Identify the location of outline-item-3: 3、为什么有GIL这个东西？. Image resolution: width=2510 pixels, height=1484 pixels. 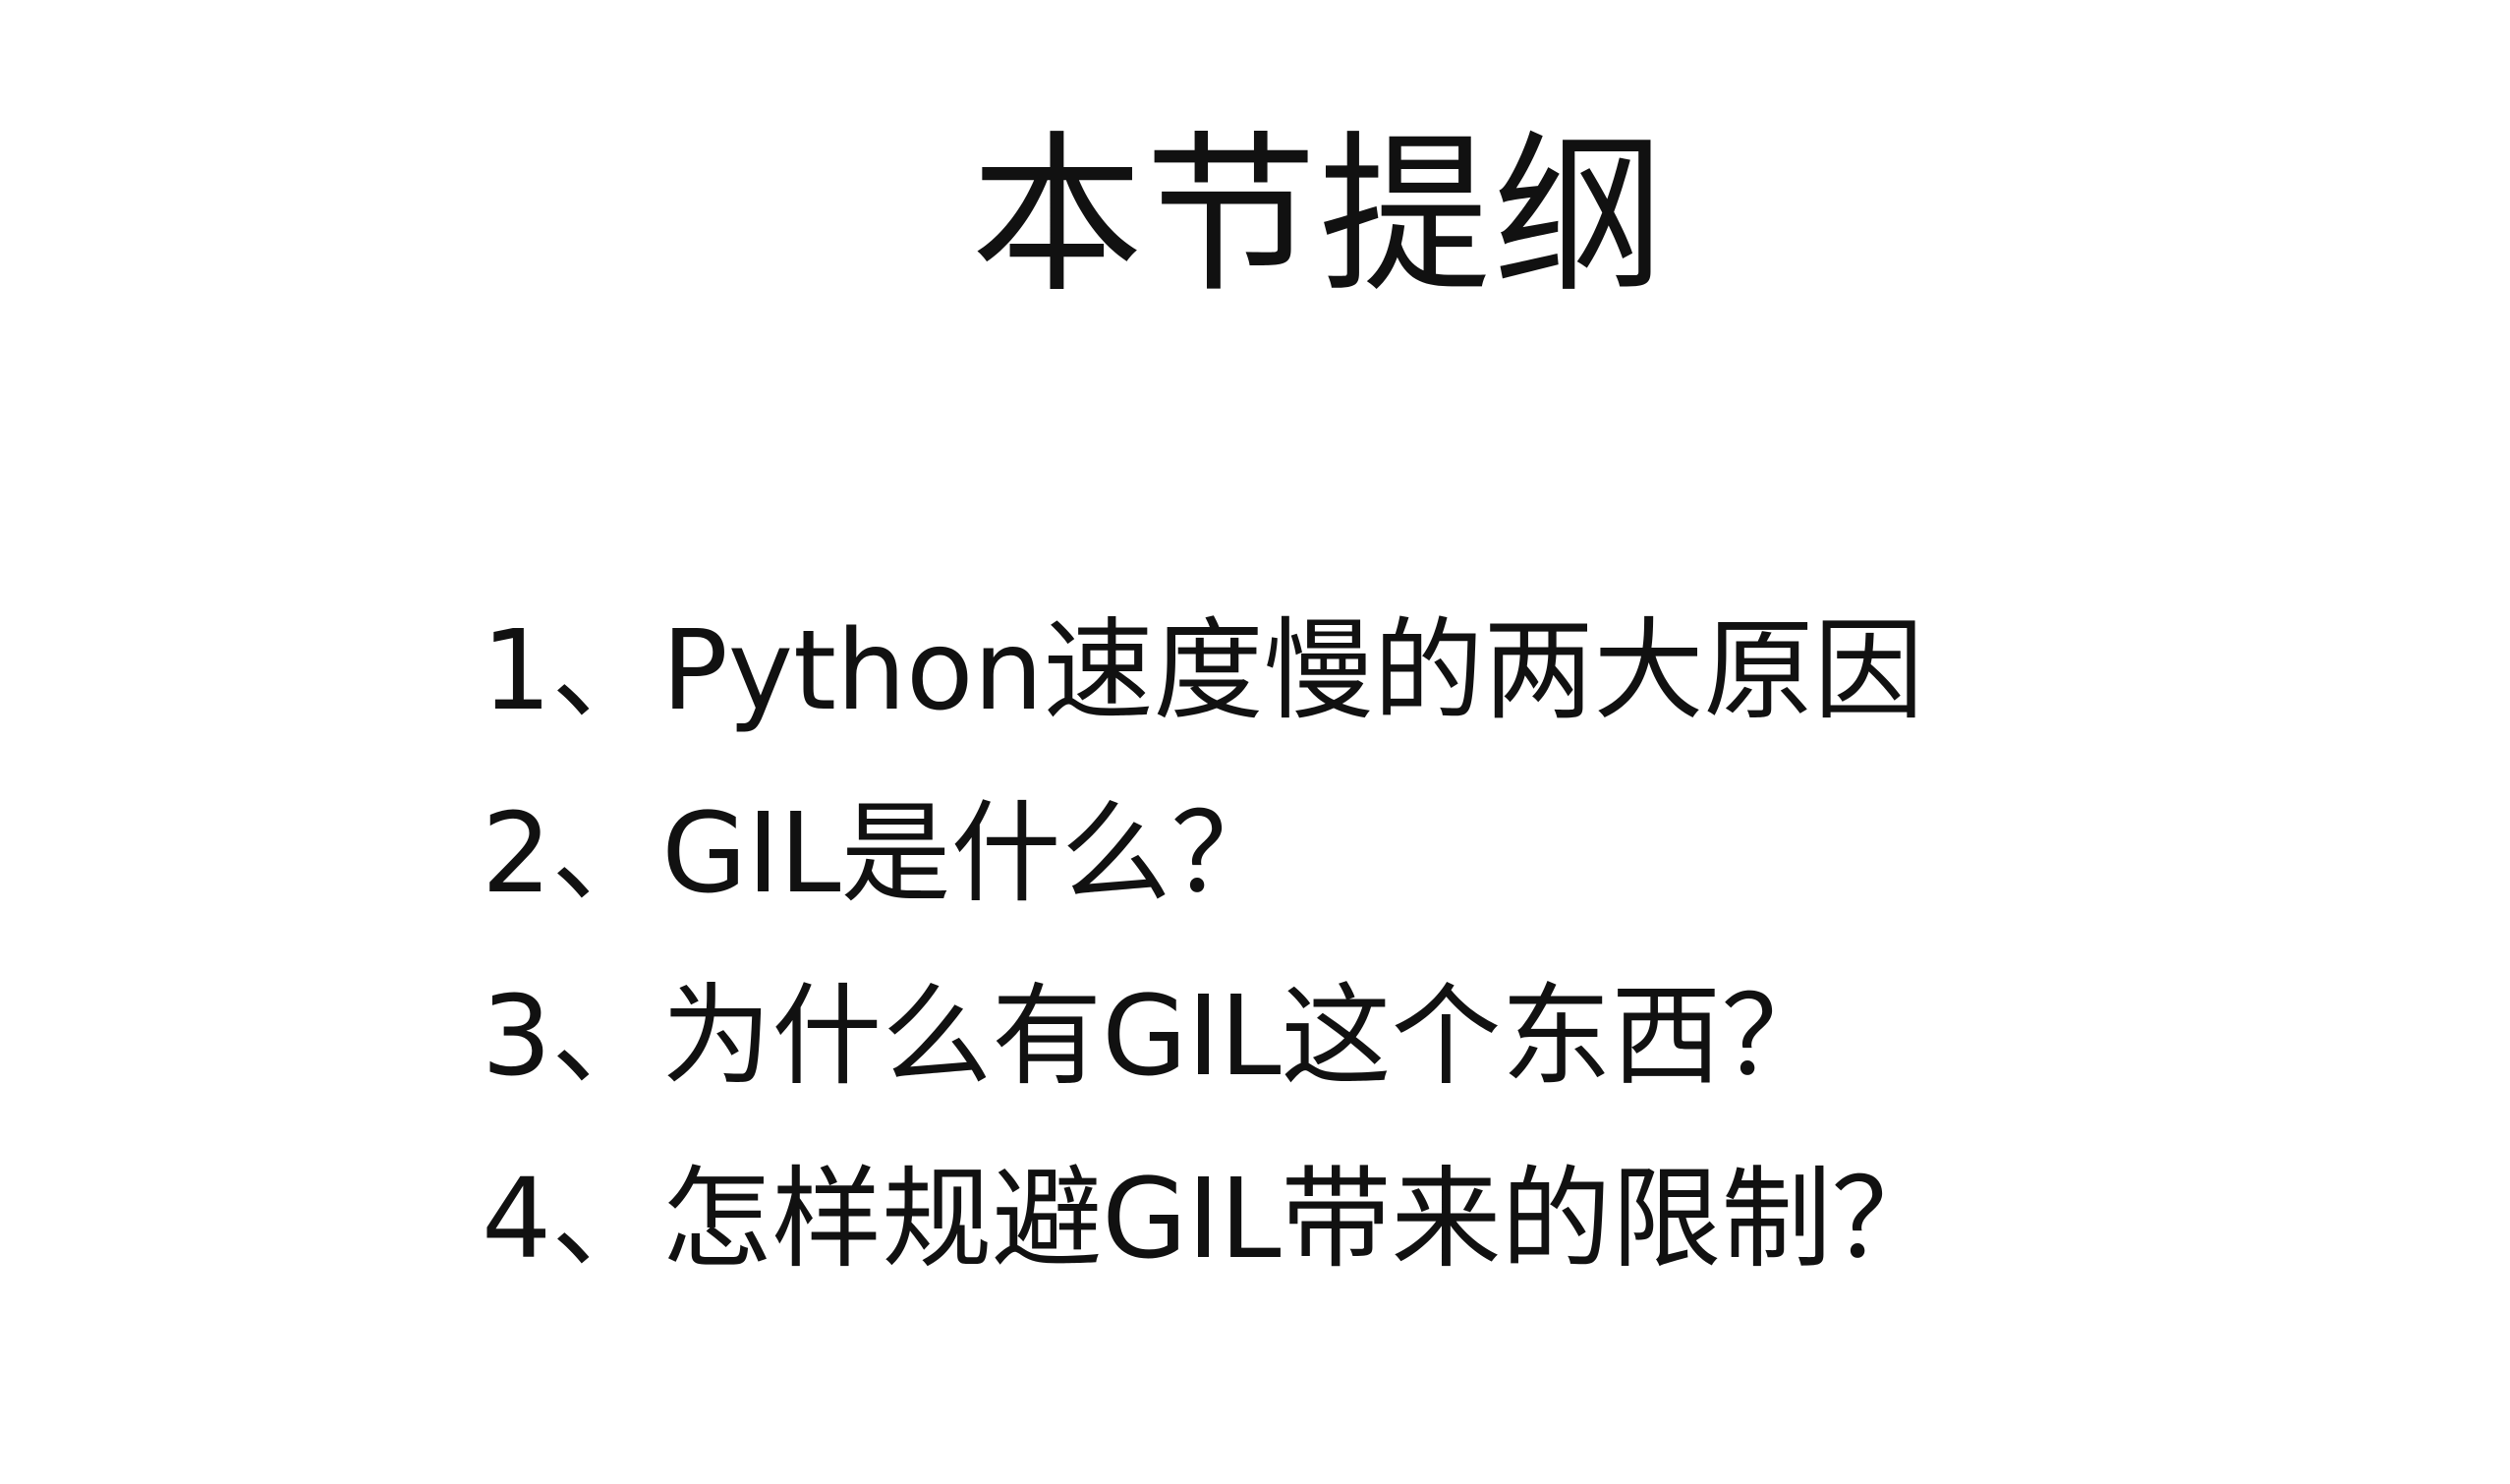
(1157, 1037).